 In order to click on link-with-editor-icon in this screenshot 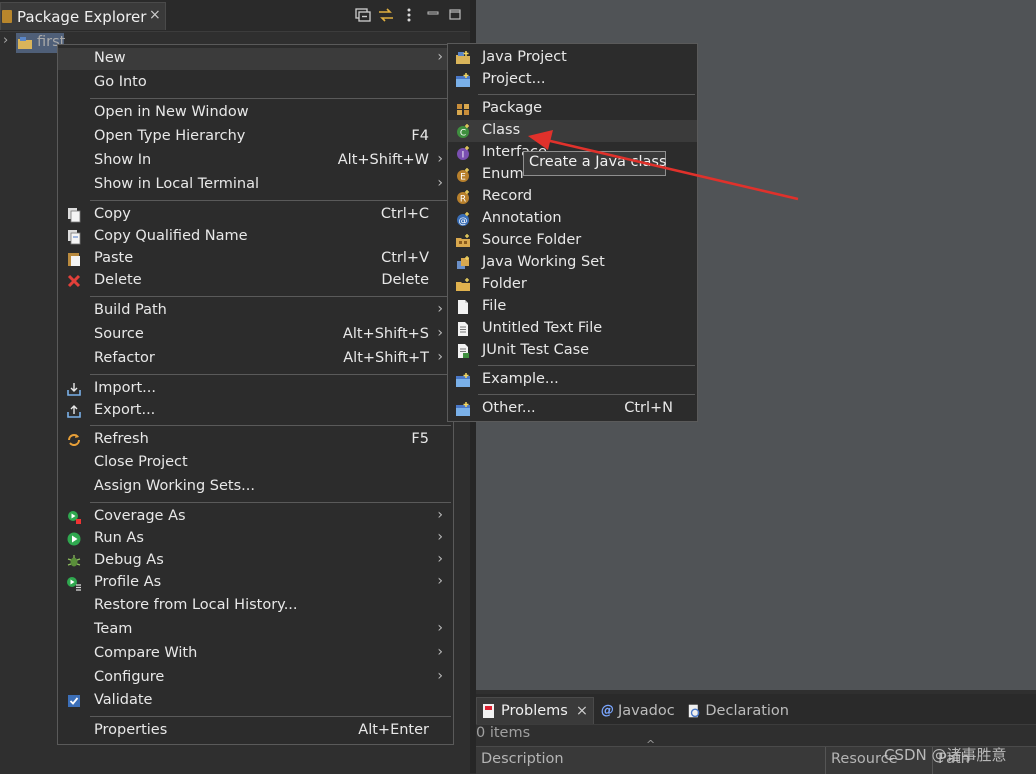, I will do `click(386, 15)`.